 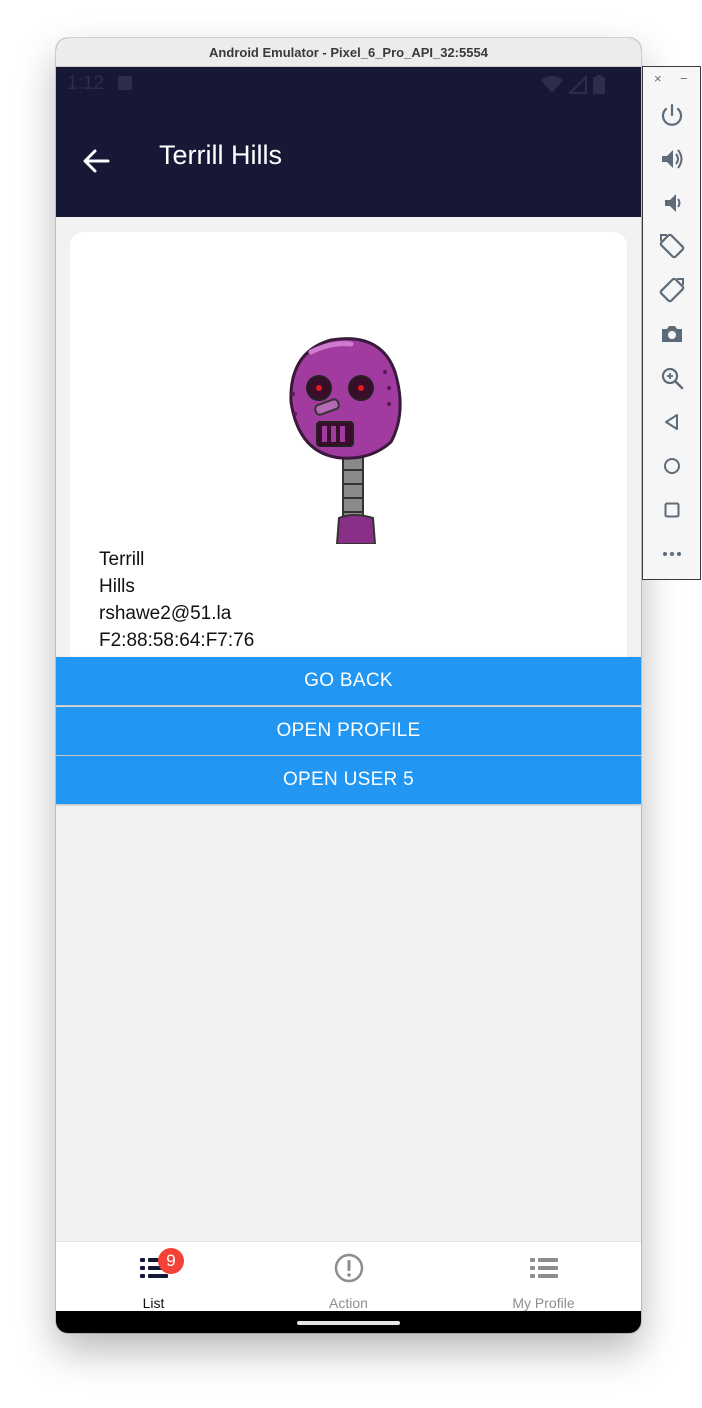 I want to click on arrow-left-icon, so click(x=96, y=161).